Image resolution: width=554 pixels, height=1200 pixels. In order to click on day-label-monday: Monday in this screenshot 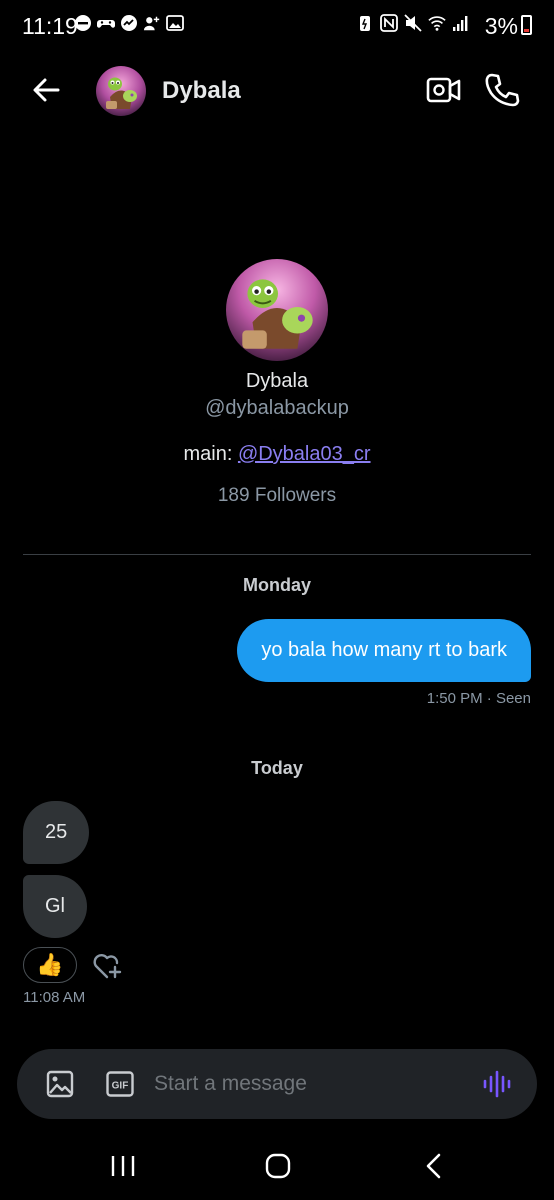, I will do `click(276, 585)`.